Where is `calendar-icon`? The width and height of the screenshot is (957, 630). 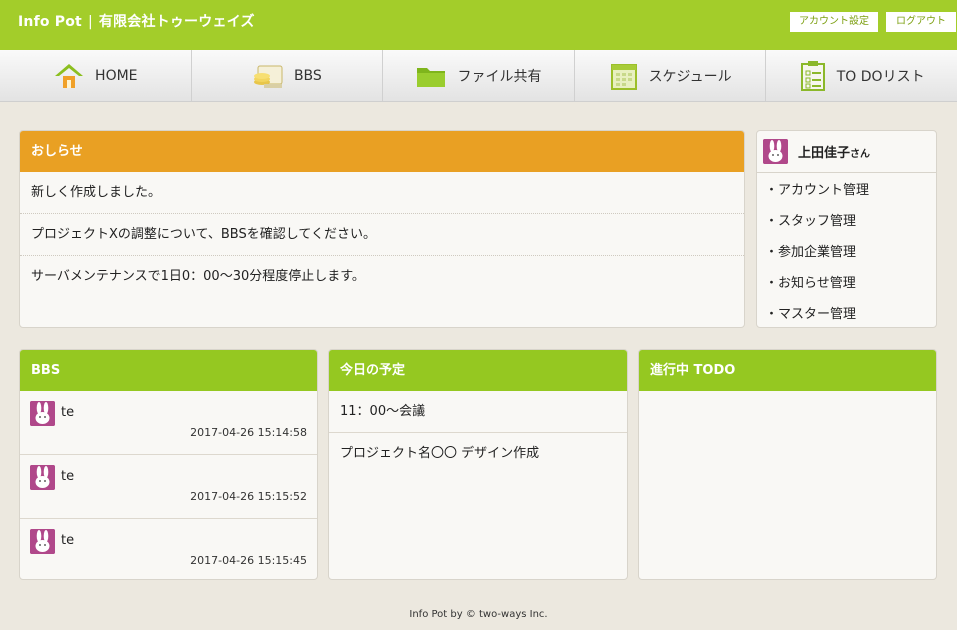 calendar-icon is located at coordinates (624, 76).